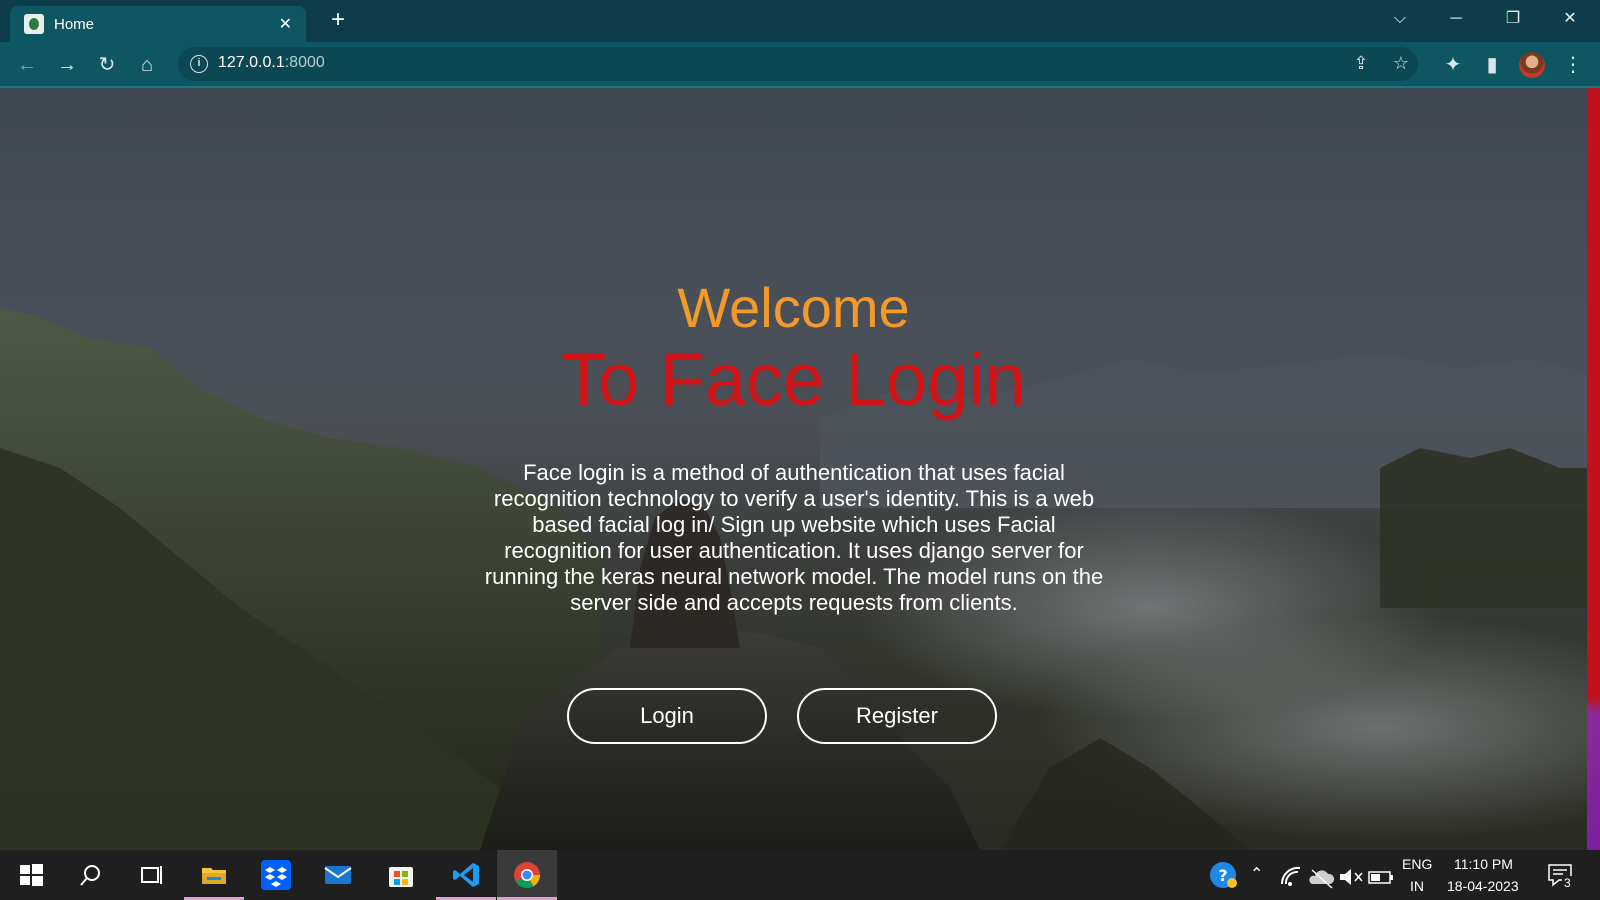  I want to click on tray-chevron-icon: ⌃, so click(1256, 874).